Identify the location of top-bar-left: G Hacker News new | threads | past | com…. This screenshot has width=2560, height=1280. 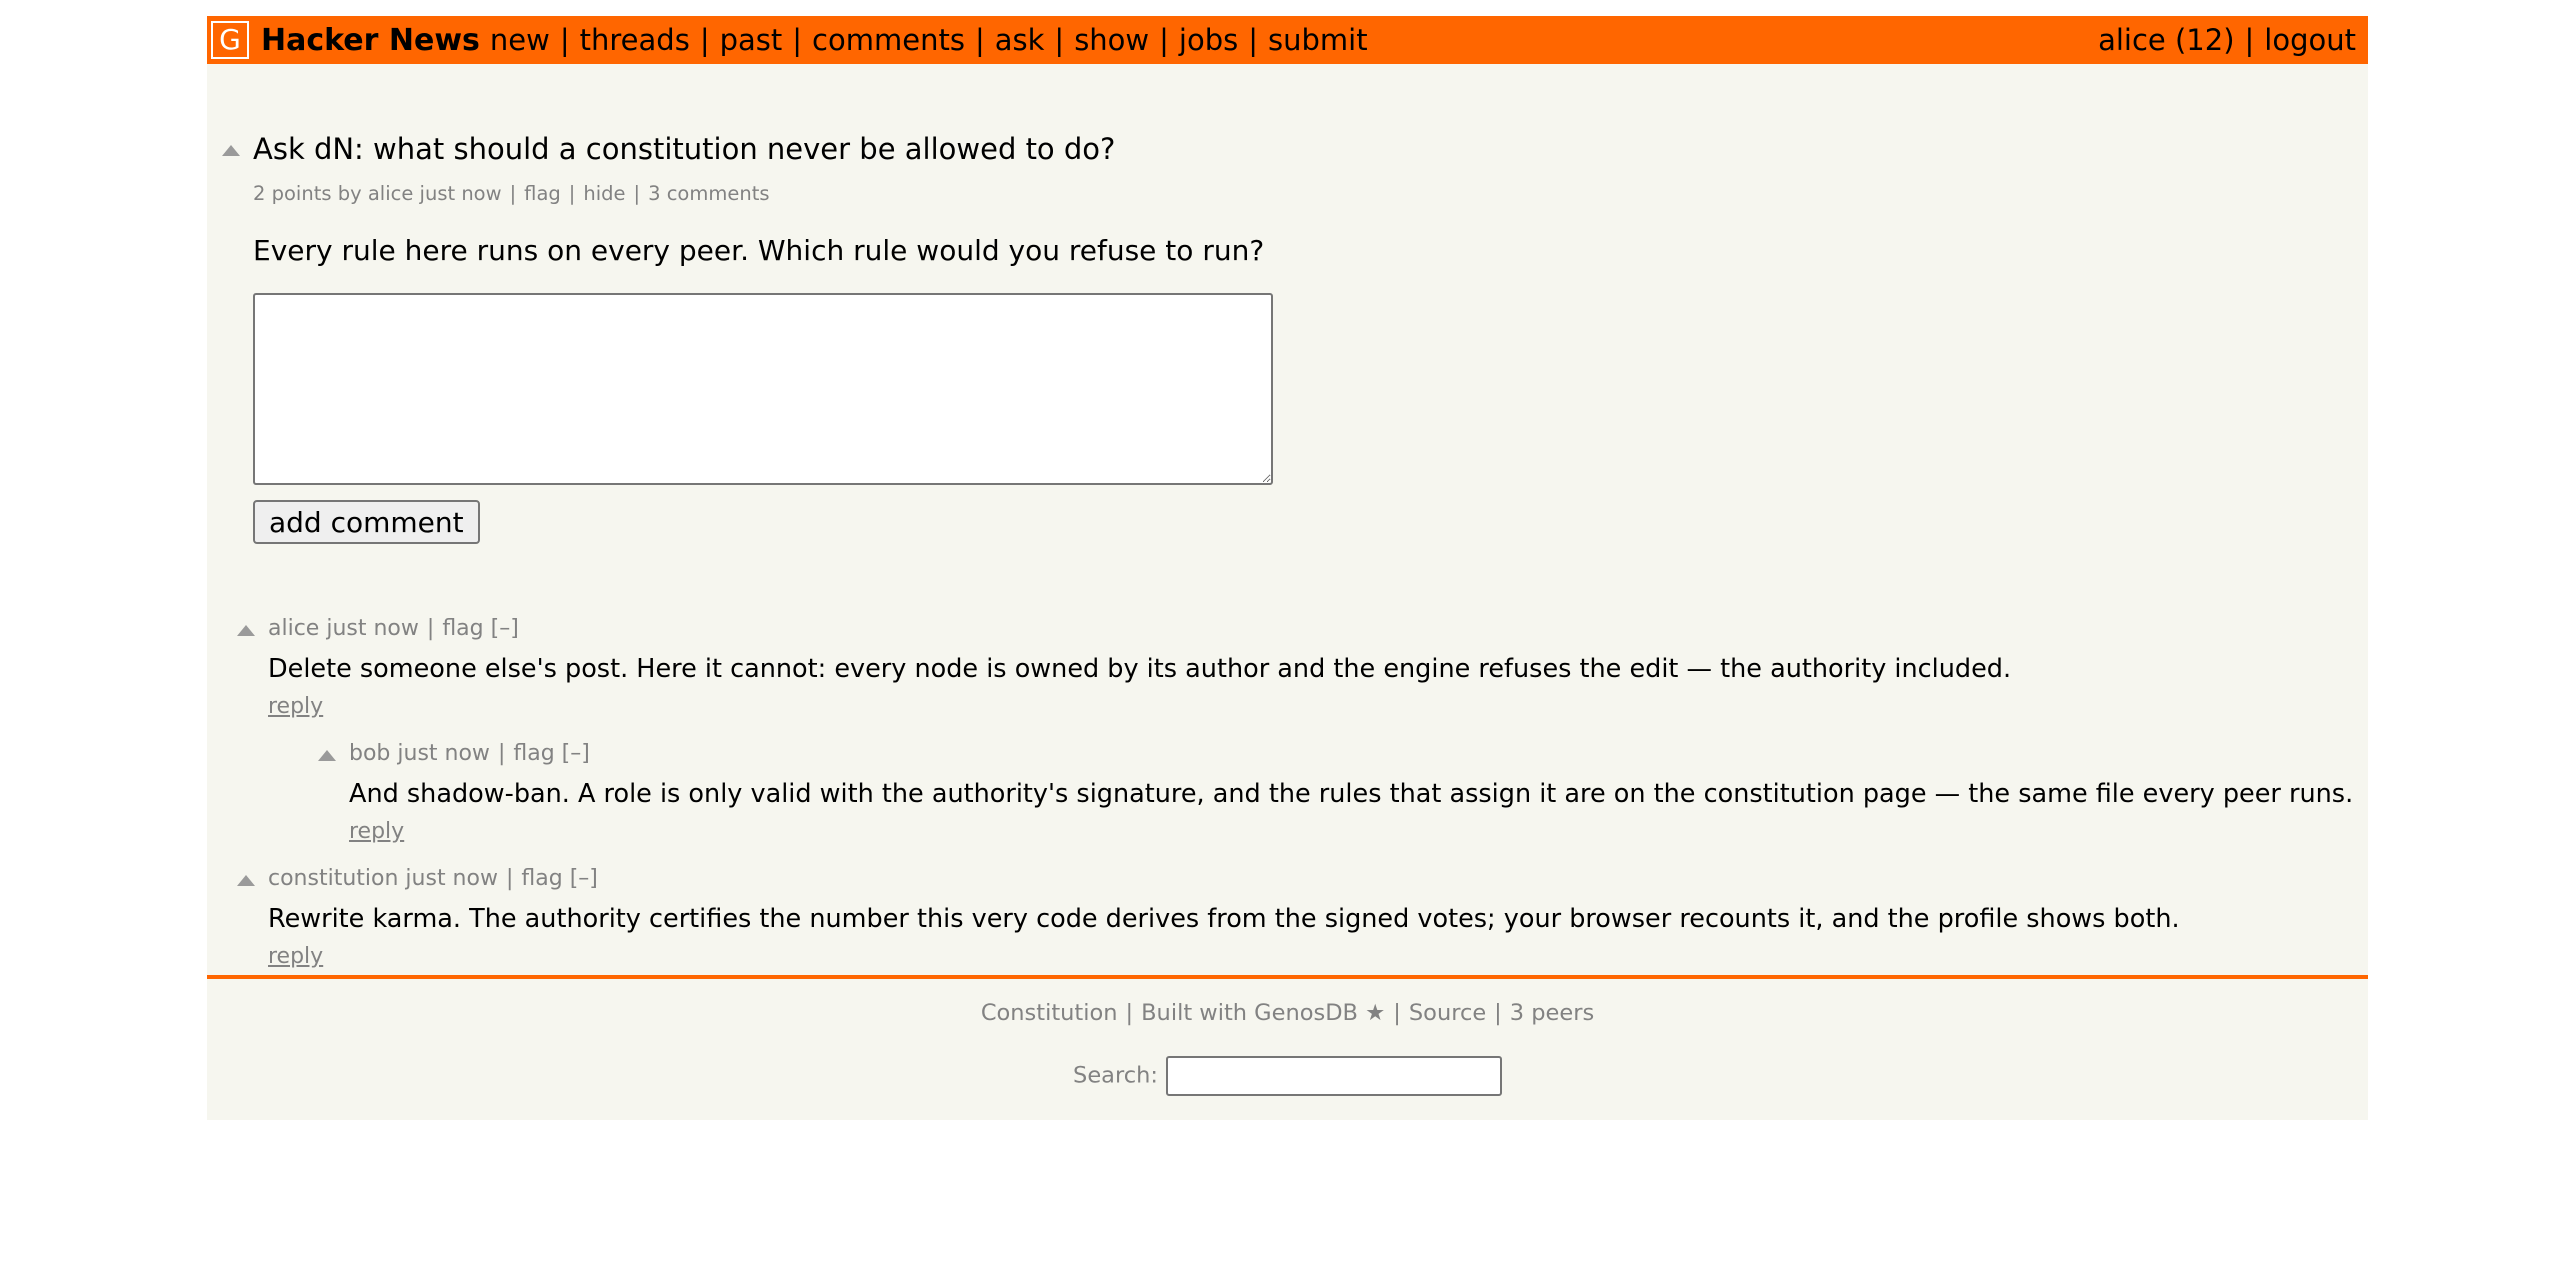
(789, 40).